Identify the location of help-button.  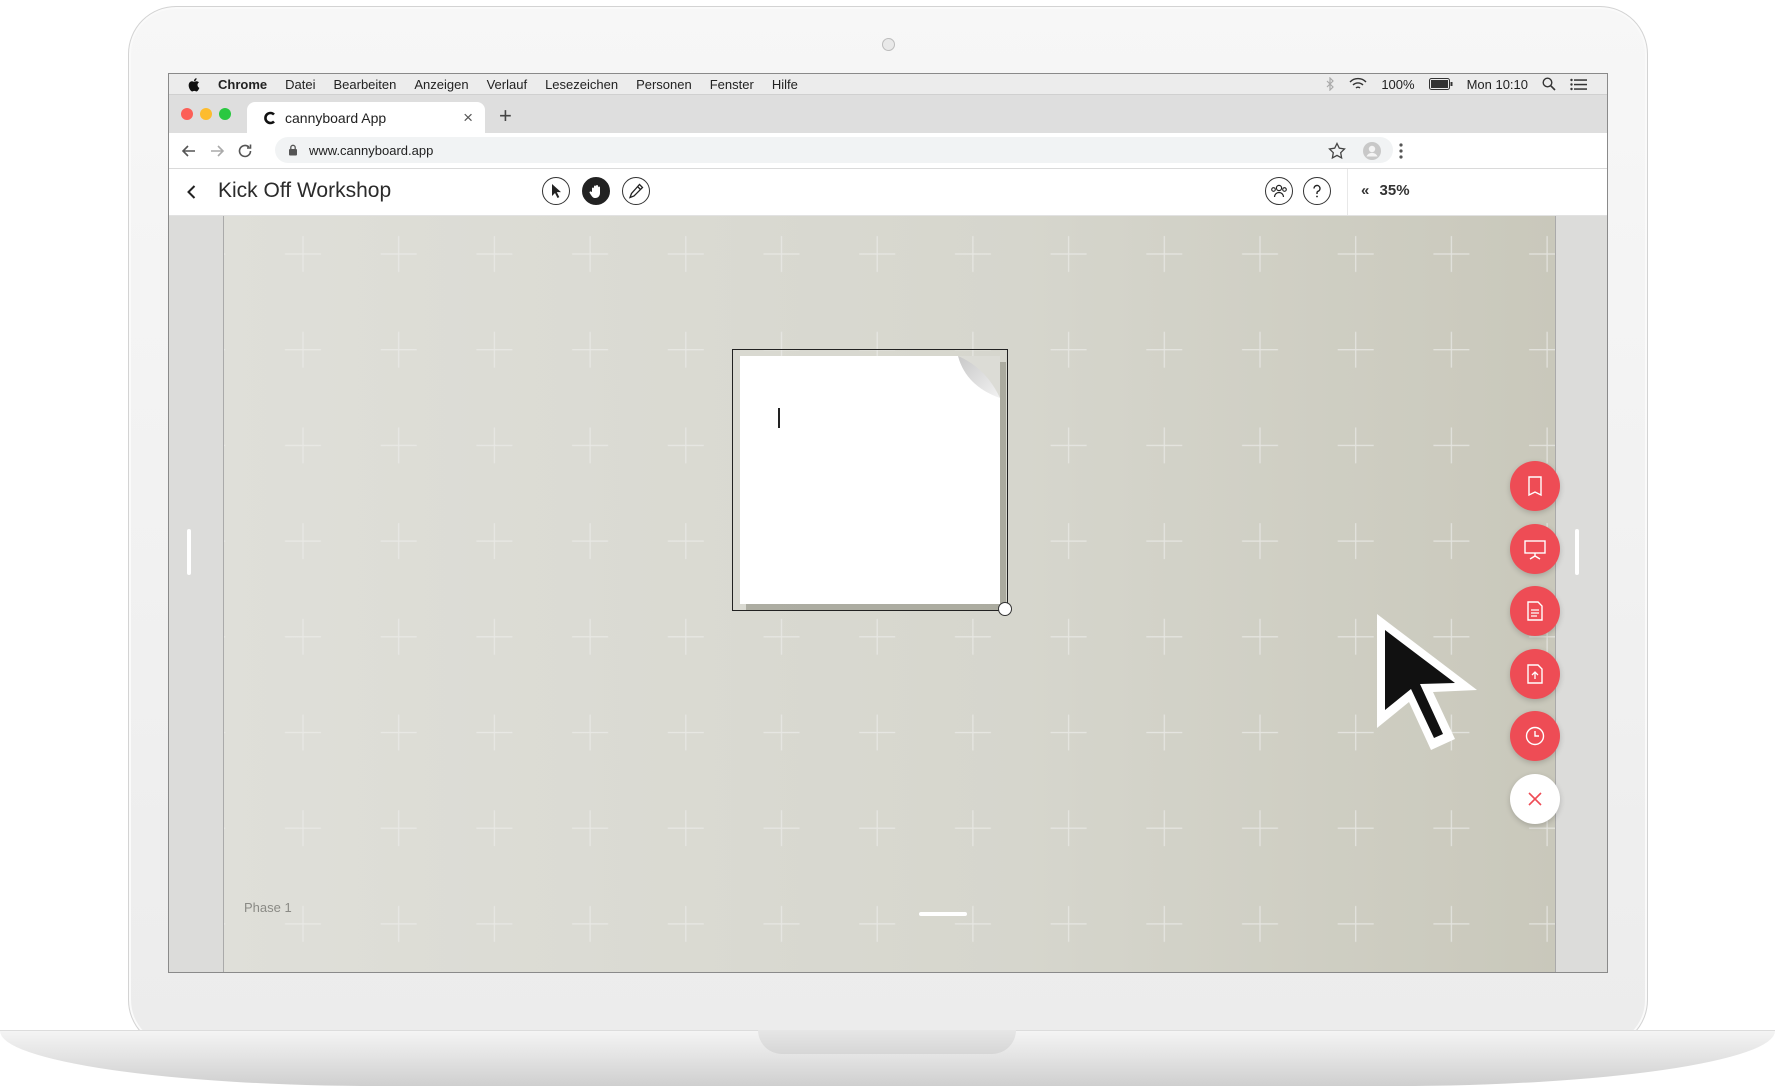
(1317, 191).